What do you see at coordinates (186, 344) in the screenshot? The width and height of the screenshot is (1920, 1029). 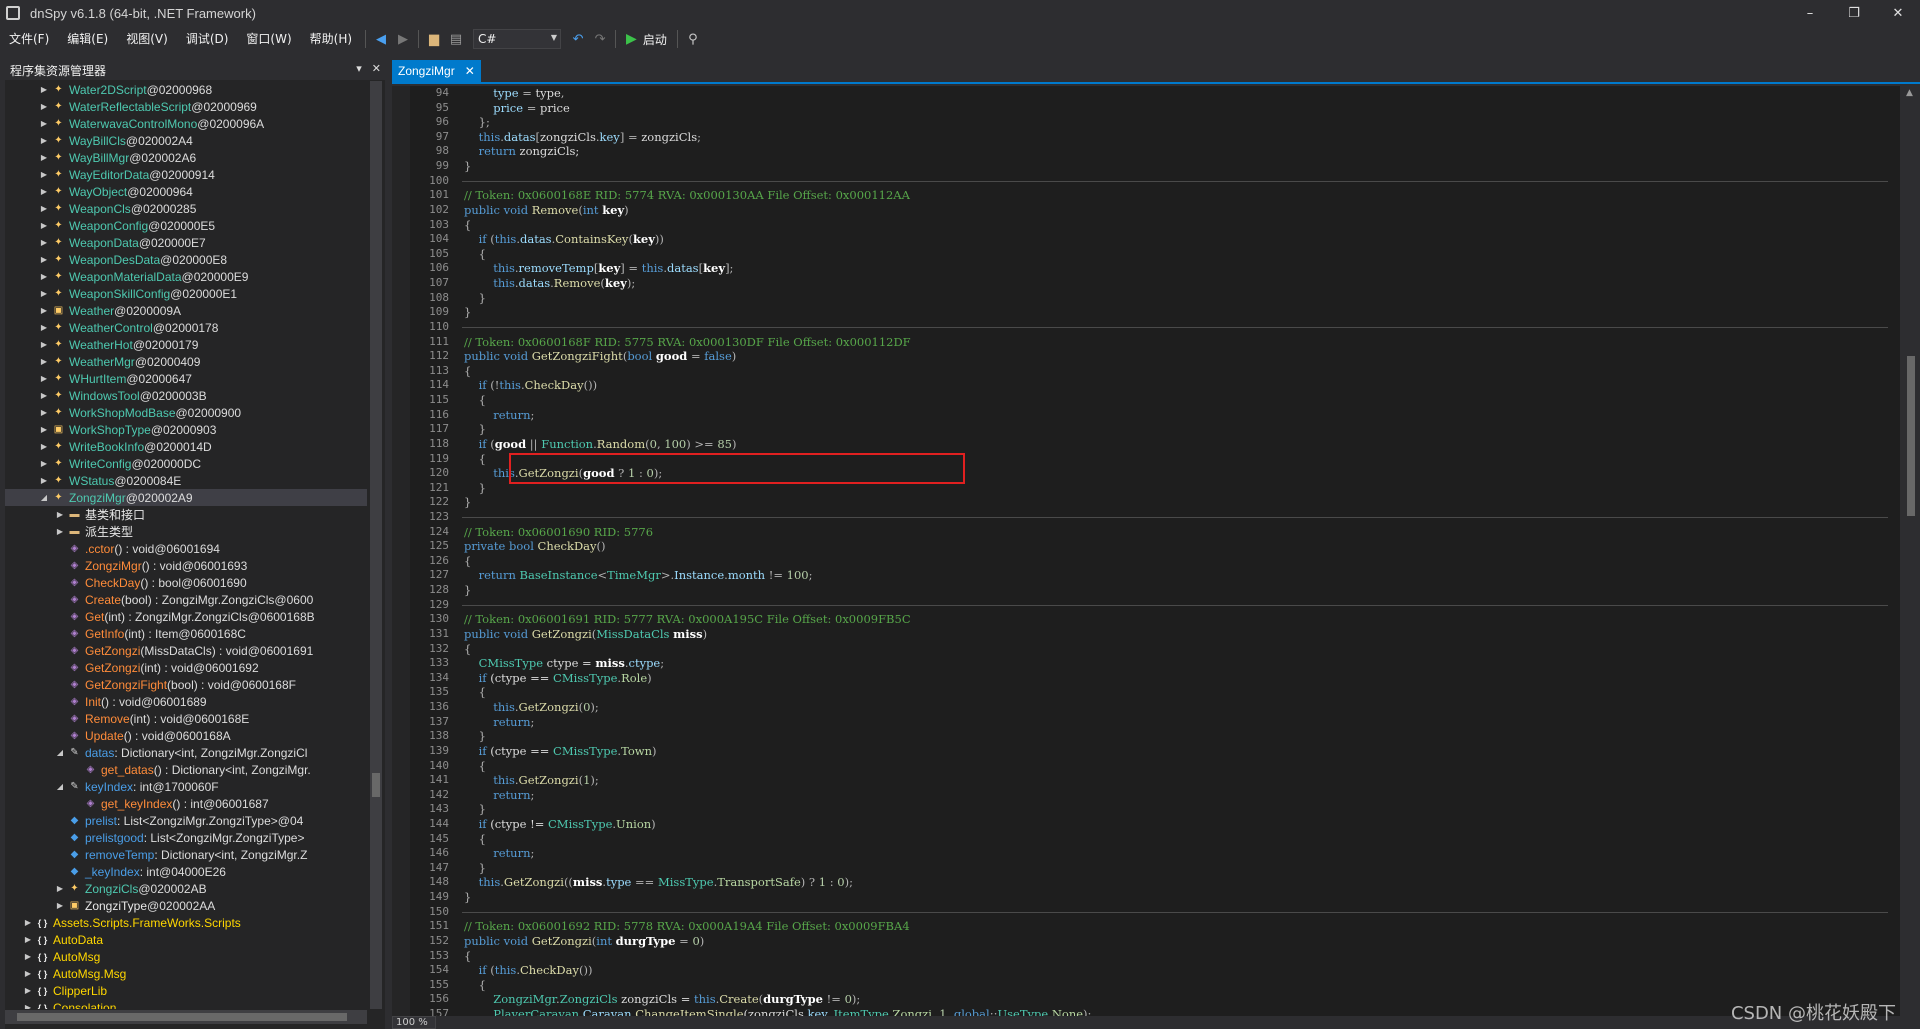 I see `tree-item: ▶ ✦ WeatherHot @02000179` at bounding box center [186, 344].